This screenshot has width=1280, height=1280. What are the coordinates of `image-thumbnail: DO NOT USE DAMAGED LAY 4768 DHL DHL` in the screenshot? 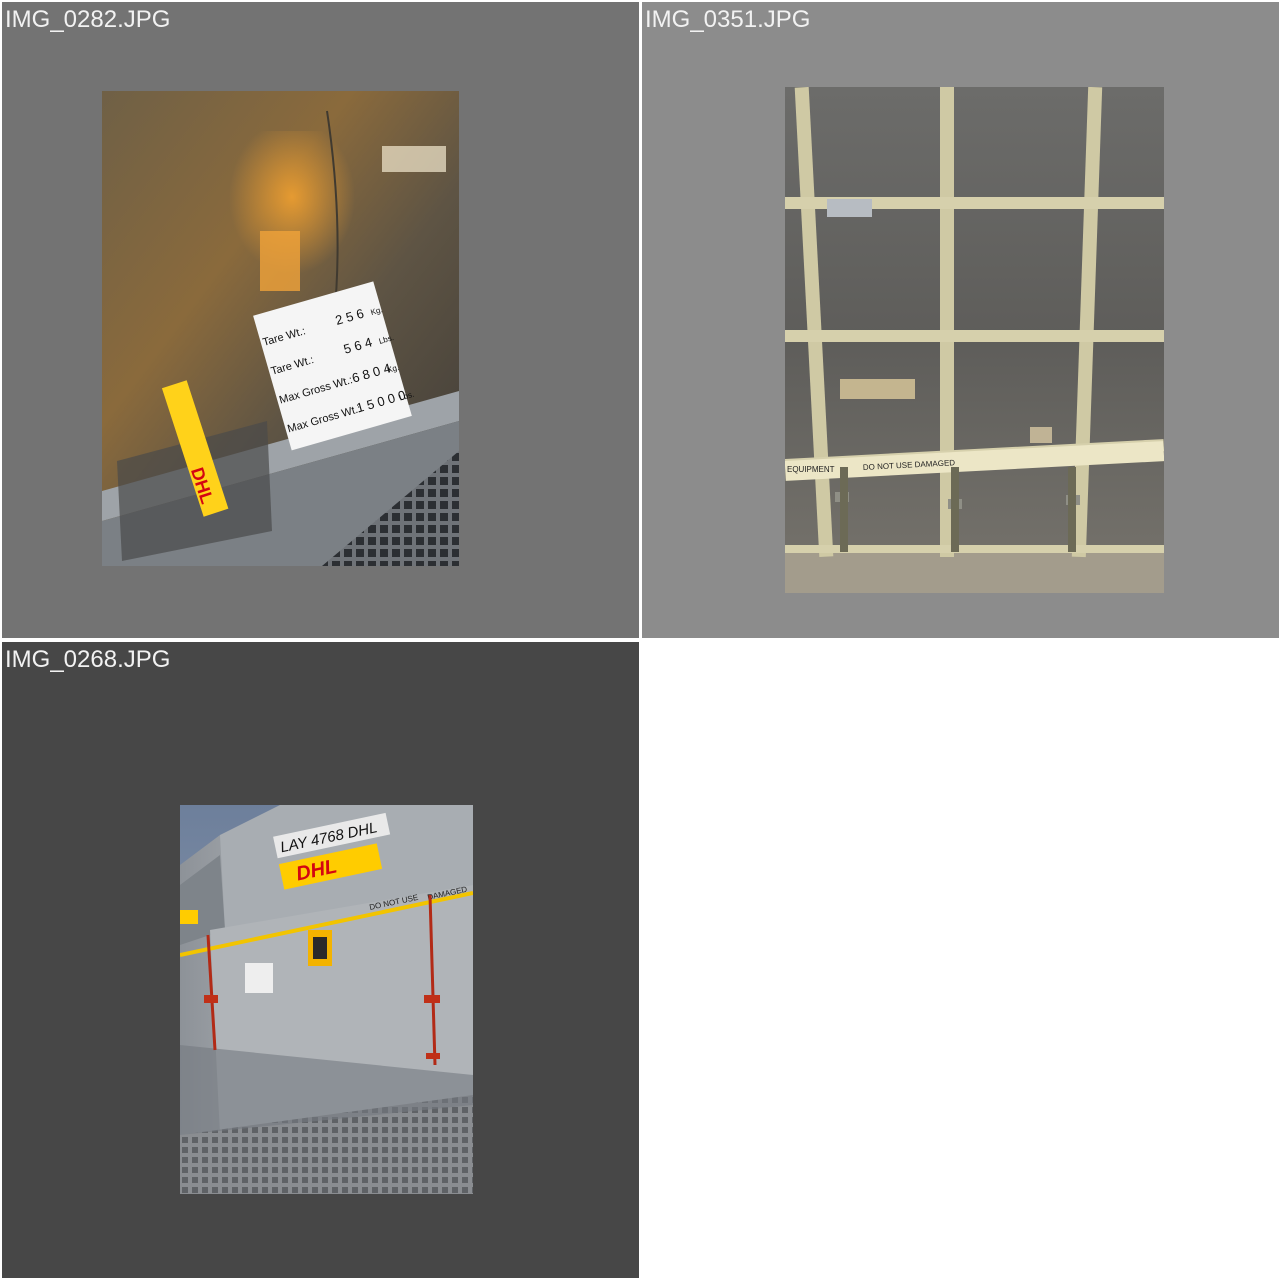 It's located at (326, 999).